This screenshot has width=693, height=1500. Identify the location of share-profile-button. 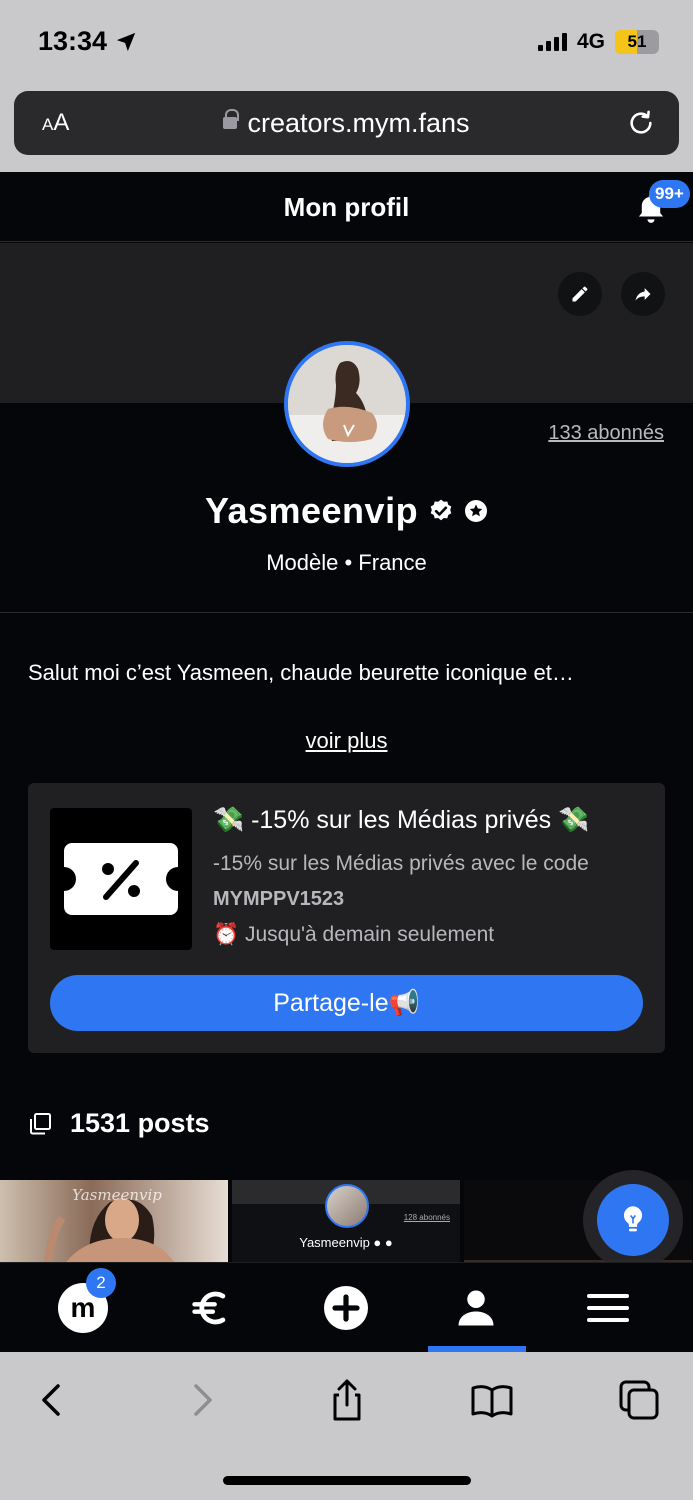
(643, 294).